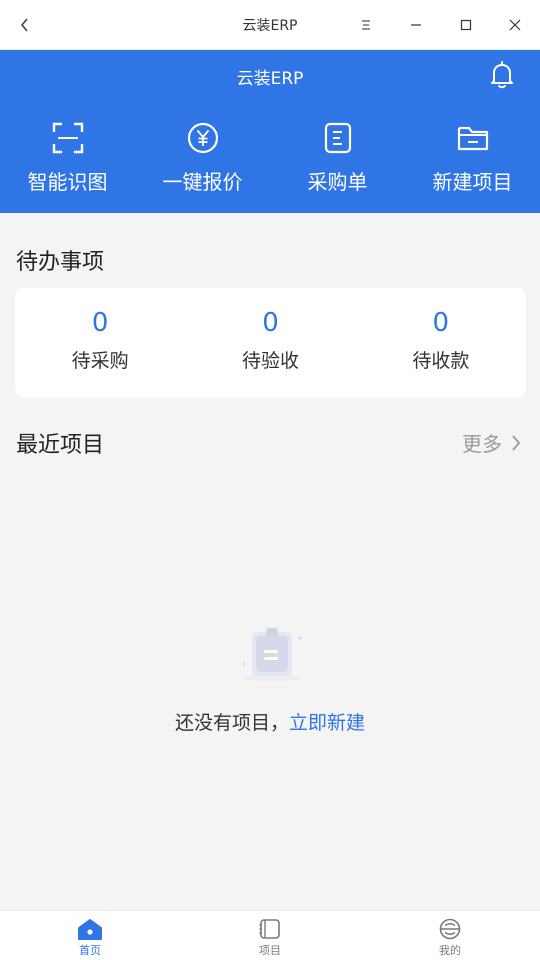 This screenshot has height=960, width=540. I want to click on empty-state-illustration, so click(272, 654).